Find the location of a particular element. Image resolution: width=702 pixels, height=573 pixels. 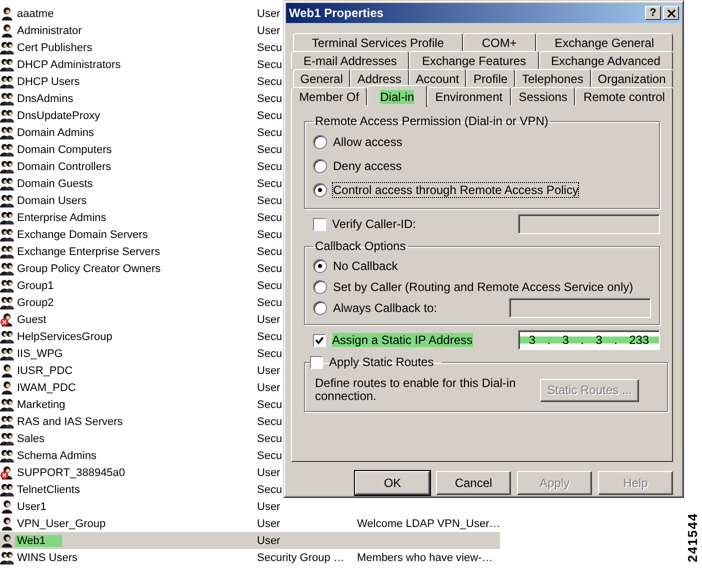

tab: Exchange General is located at coordinates (604, 42).